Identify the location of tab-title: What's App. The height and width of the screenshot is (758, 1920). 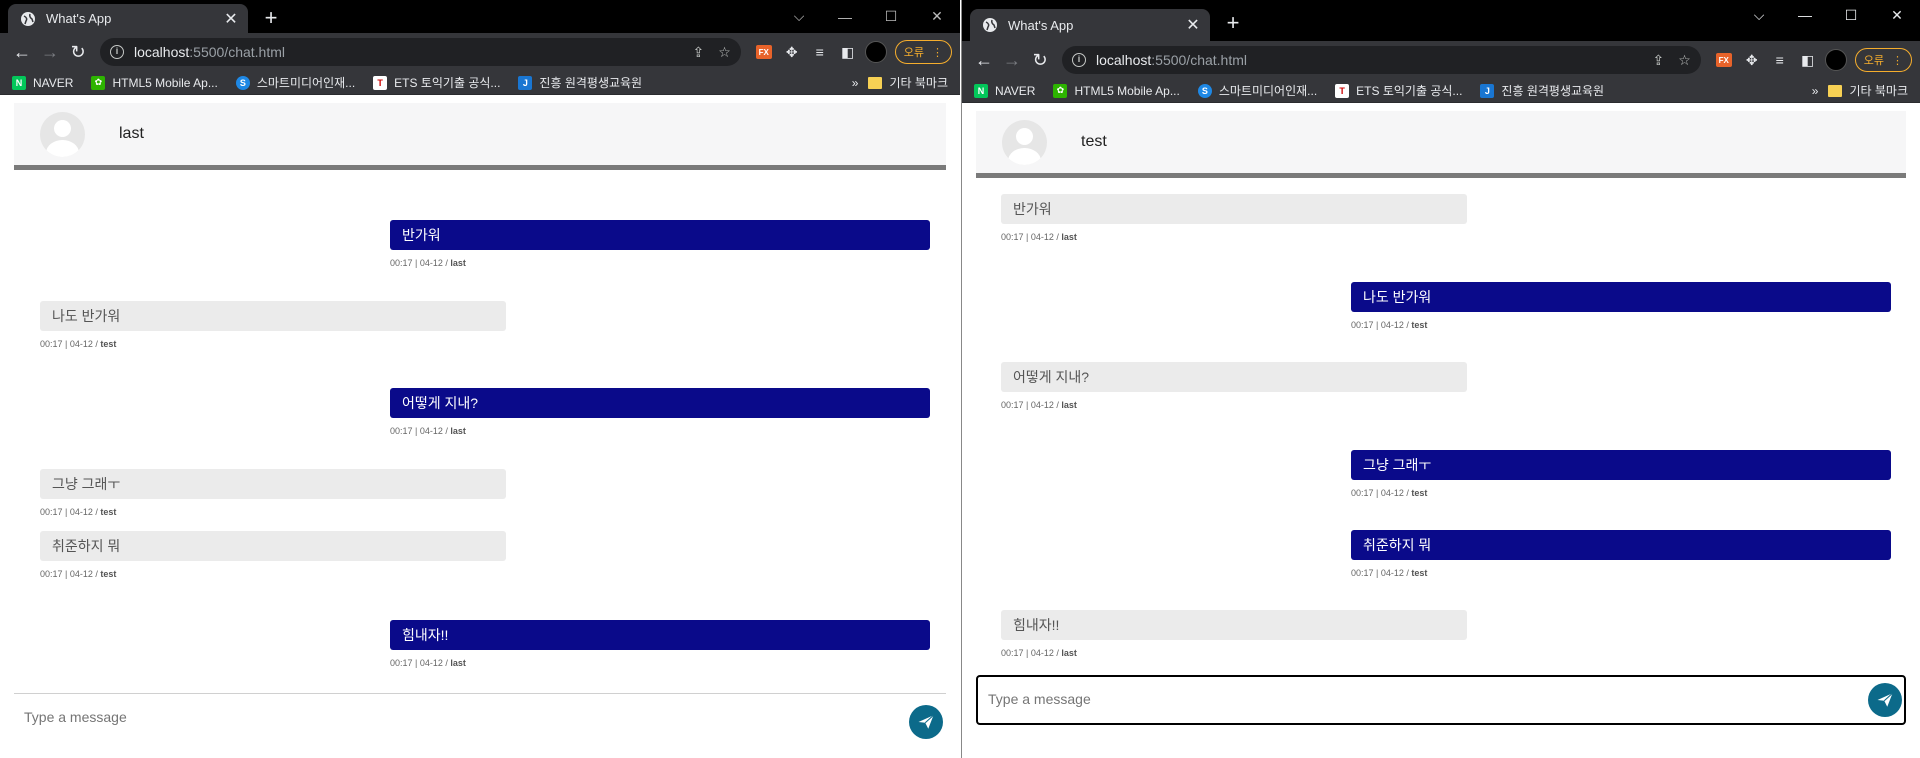
(1041, 25).